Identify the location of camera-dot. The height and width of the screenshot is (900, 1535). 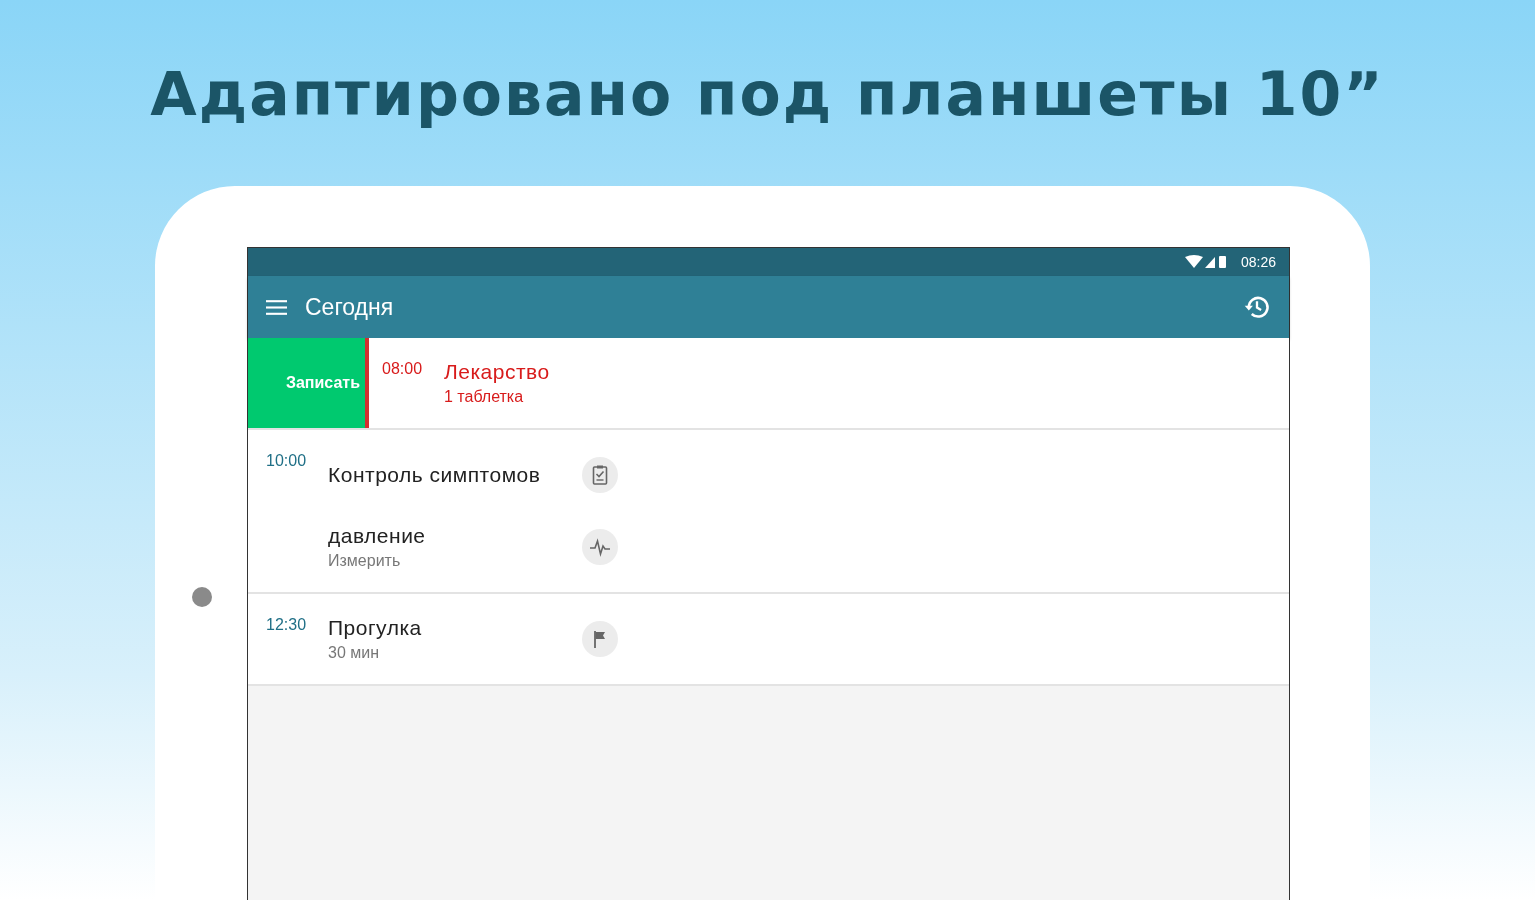
(202, 597).